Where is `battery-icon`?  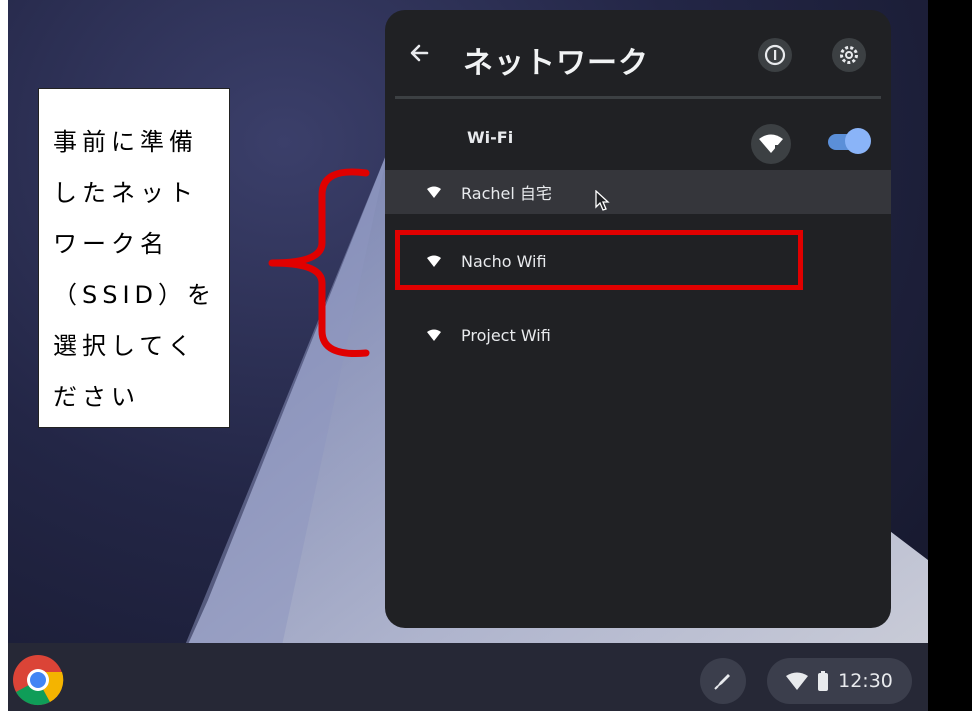 battery-icon is located at coordinates (823, 681).